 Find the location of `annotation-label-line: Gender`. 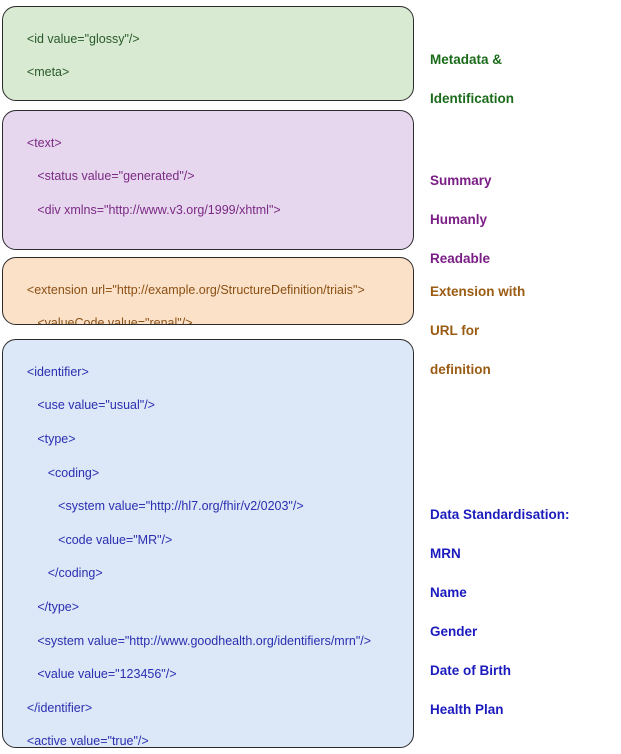

annotation-label-line: Gender is located at coordinates (454, 631).